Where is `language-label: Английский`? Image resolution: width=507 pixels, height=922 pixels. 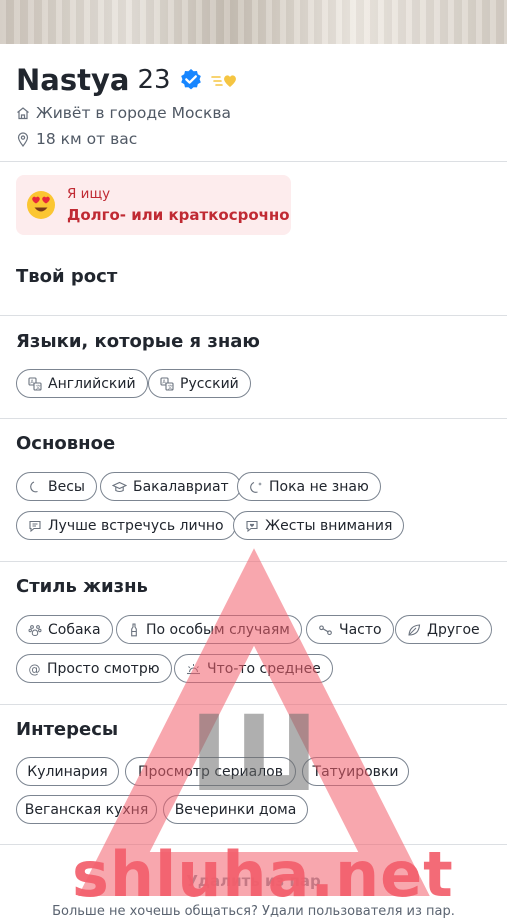
language-label: Английский is located at coordinates (92, 383).